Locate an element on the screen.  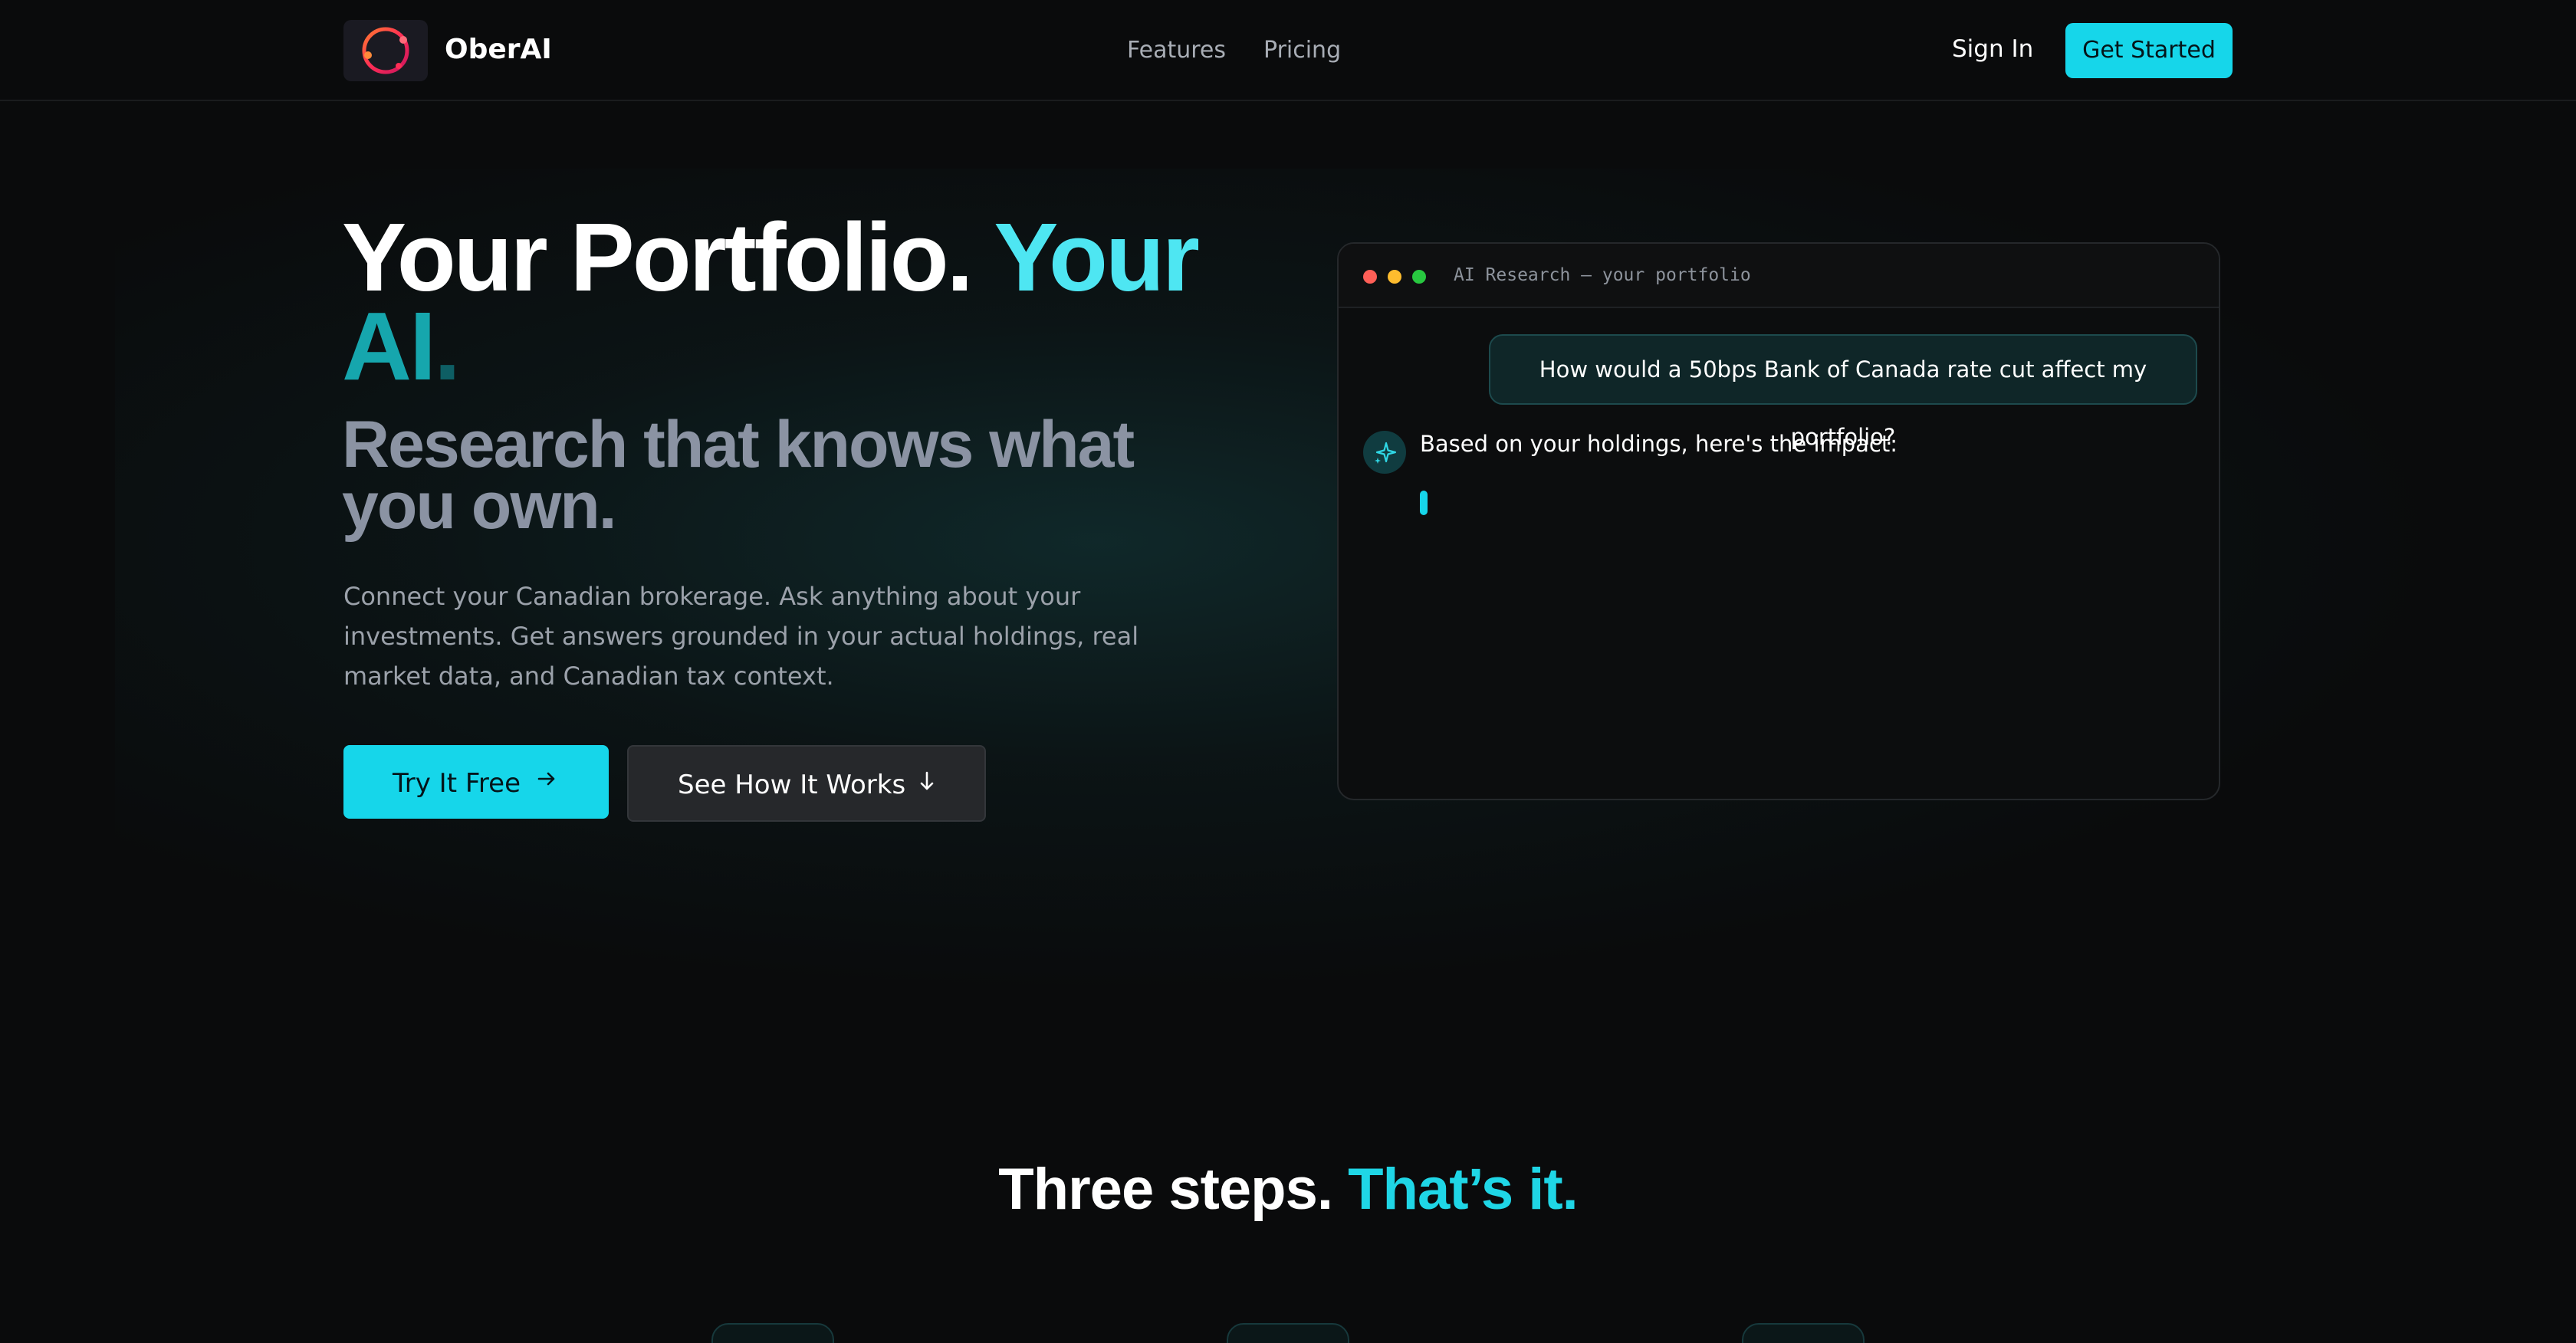
hero-subheadline: Research that knows what you own. is located at coordinates (738, 476).